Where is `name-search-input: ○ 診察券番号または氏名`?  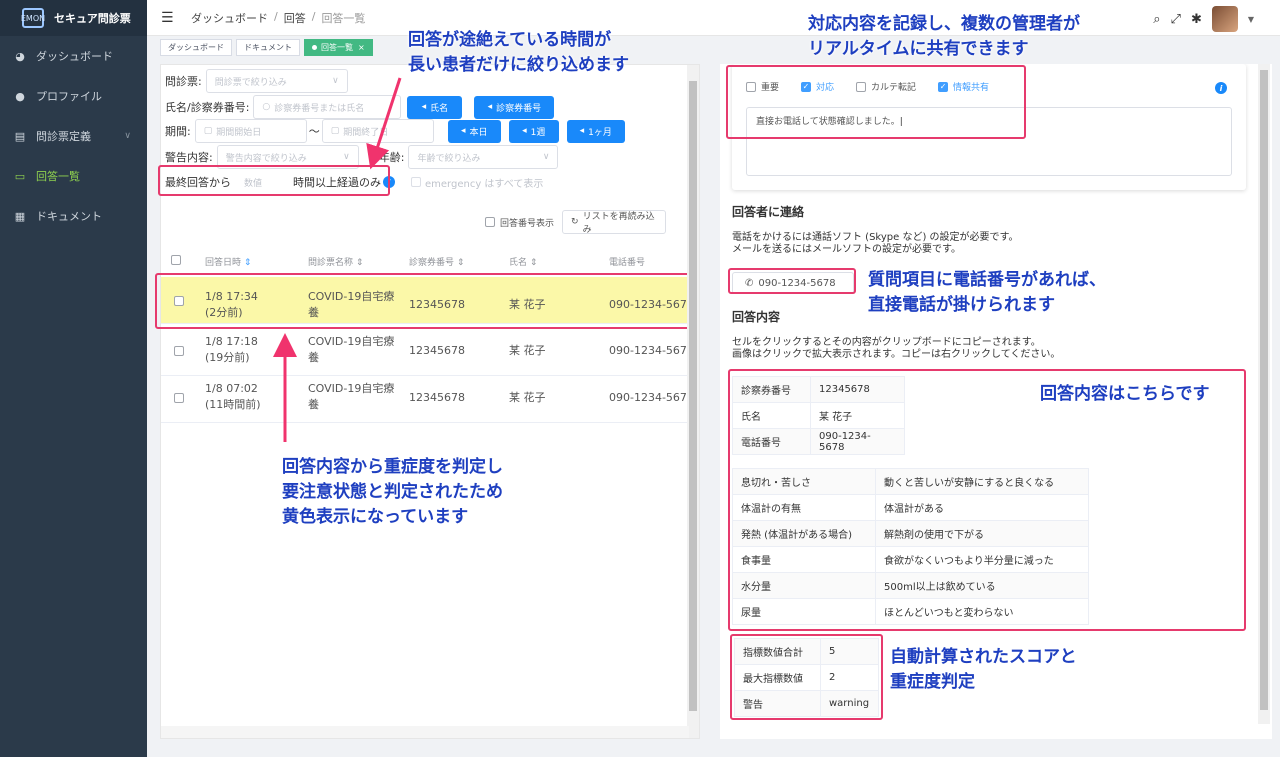 name-search-input: ○ 診察券番号または氏名 is located at coordinates (327, 107).